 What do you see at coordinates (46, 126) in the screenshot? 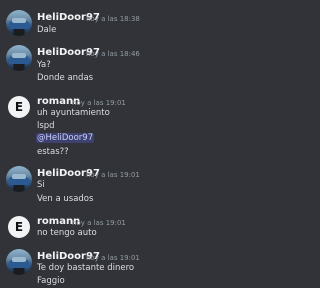
I see `message-text: lspd` at bounding box center [46, 126].